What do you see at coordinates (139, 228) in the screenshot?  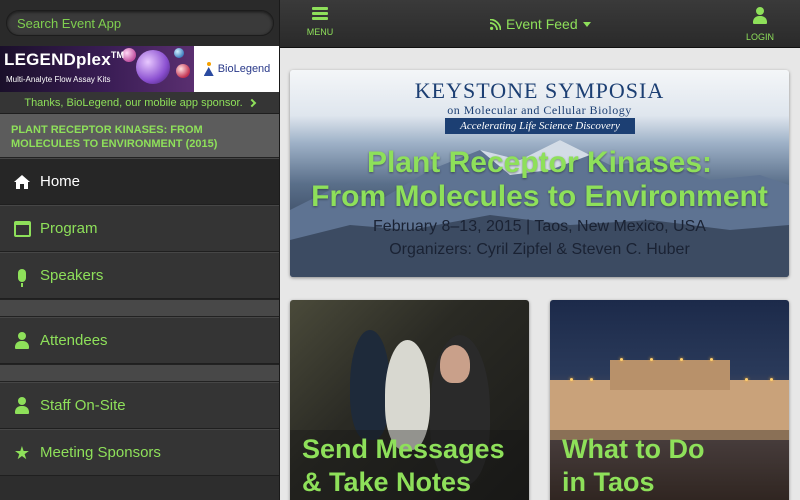 I see `sidebar-item-program: Program` at bounding box center [139, 228].